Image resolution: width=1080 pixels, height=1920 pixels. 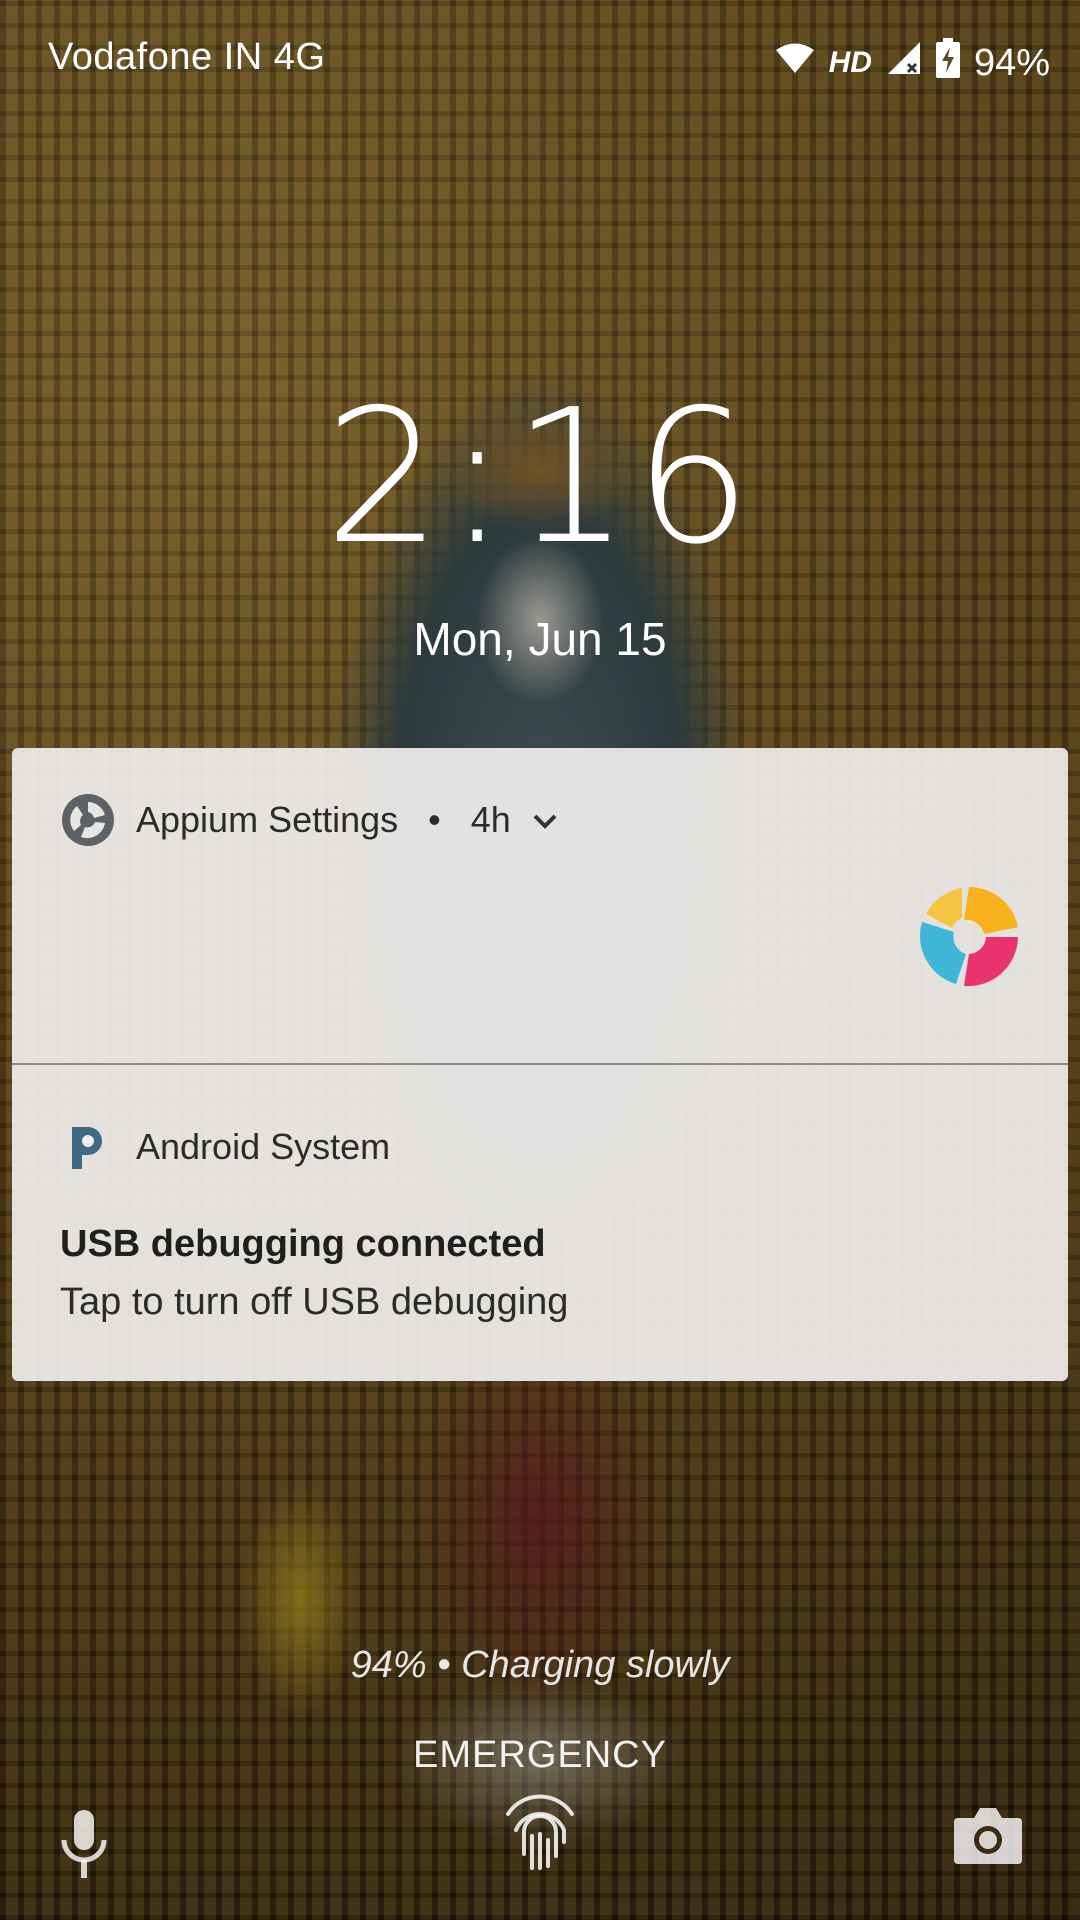 I want to click on appium-logo, so click(x=969, y=937).